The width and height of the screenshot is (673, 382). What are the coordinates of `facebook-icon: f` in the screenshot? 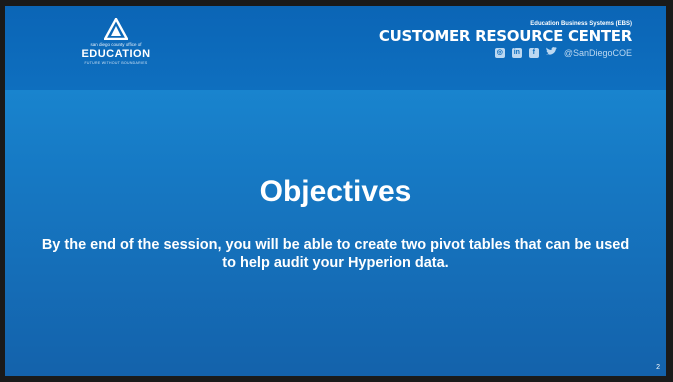 It's located at (533, 52).